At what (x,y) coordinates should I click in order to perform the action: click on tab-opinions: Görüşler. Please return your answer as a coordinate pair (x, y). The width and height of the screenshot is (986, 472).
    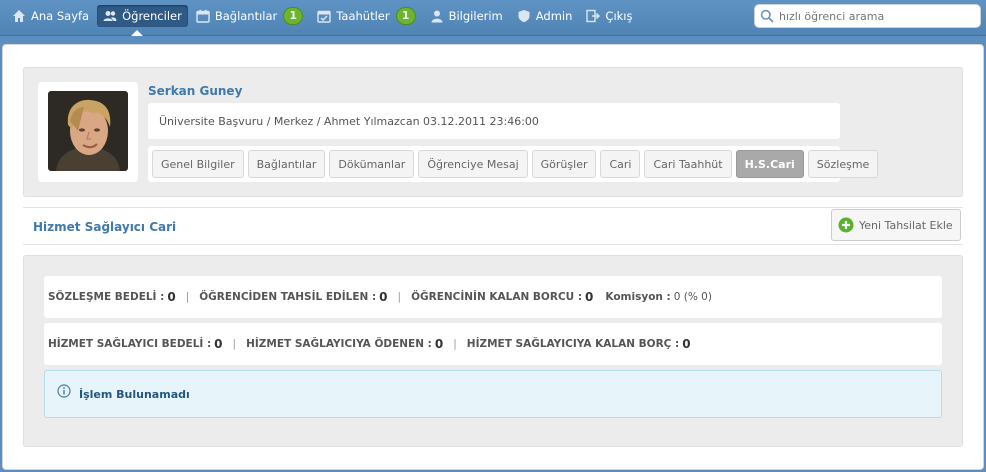
    Looking at the image, I should click on (564, 164).